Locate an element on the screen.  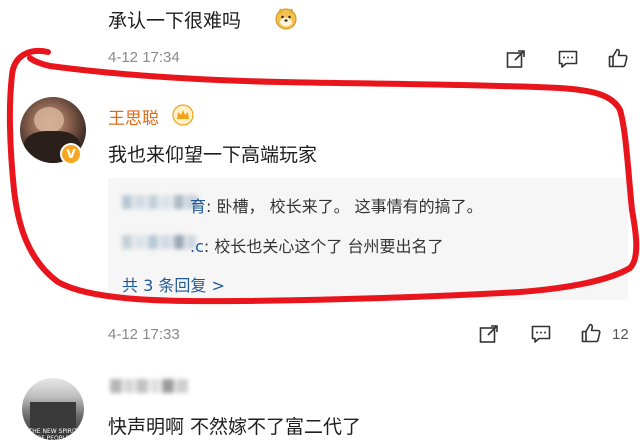
more-replies-link: 共 3 条回复 > is located at coordinates (173, 284).